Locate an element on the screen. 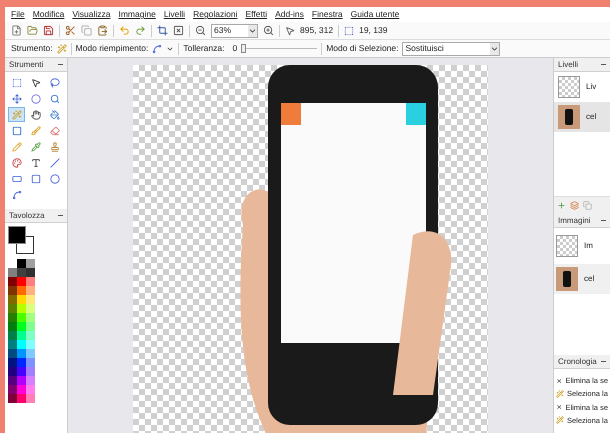 This screenshot has height=433, width=610. fill-mode-icon is located at coordinates (157, 49).